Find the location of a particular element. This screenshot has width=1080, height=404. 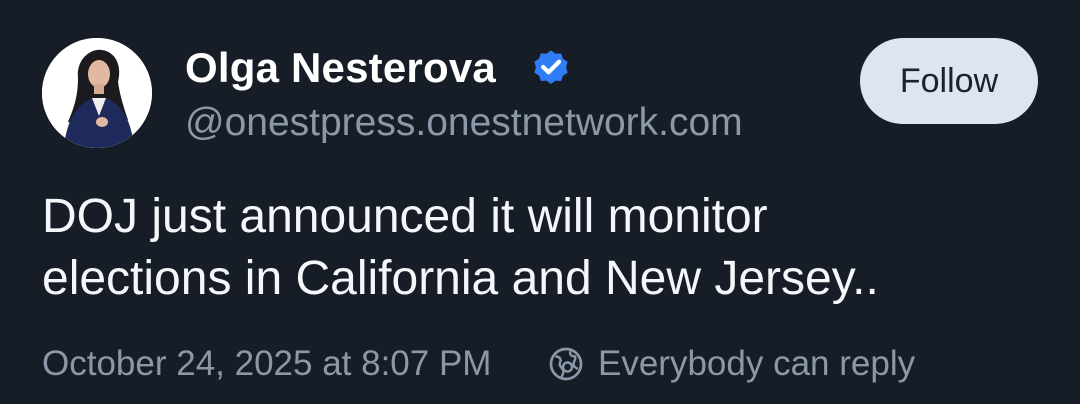

reply-setting-label: Everybody can reply is located at coordinates (757, 363).